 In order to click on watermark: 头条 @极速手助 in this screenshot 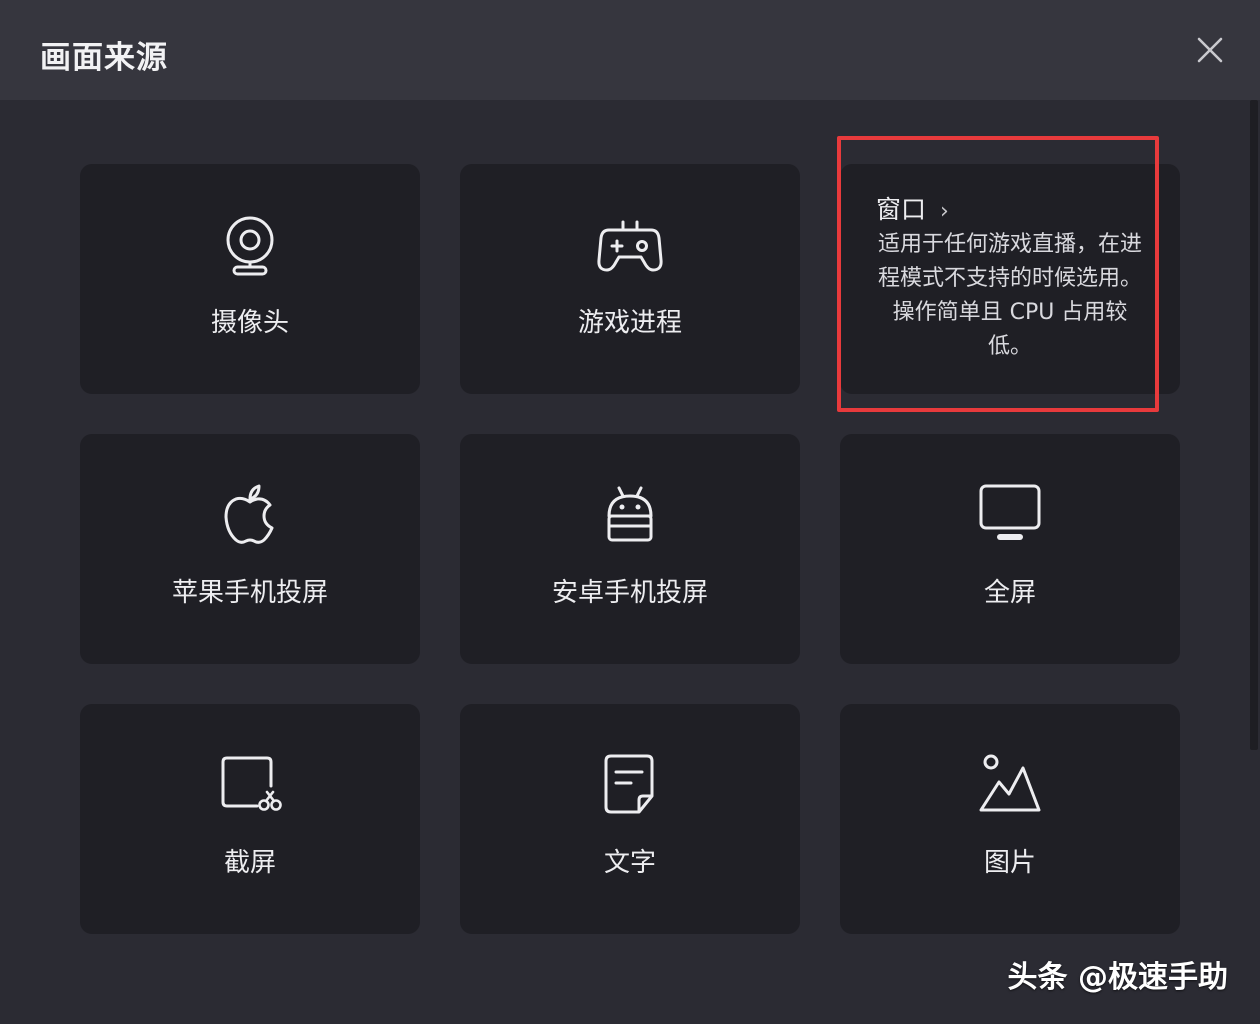, I will do `click(1117, 977)`.